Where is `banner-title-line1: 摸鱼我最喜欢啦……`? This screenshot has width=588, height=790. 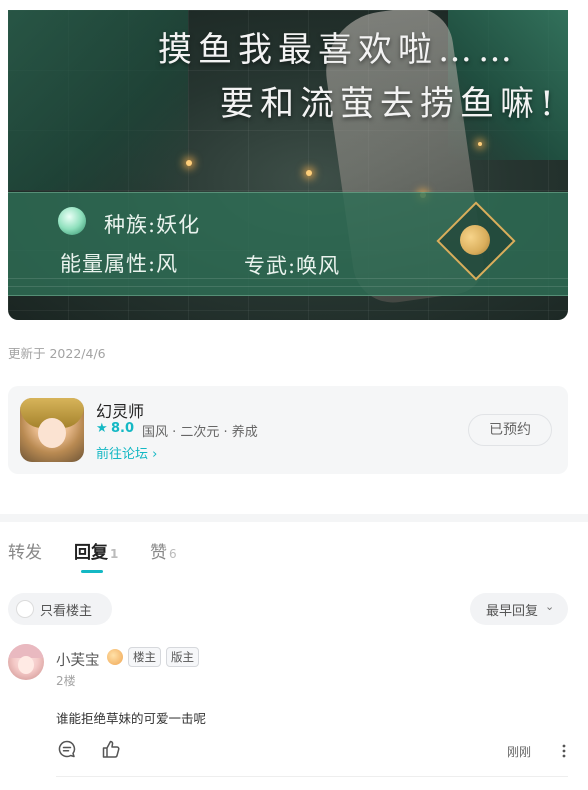
banner-title-line1: 摸鱼我最喜欢啦…… is located at coordinates (338, 50).